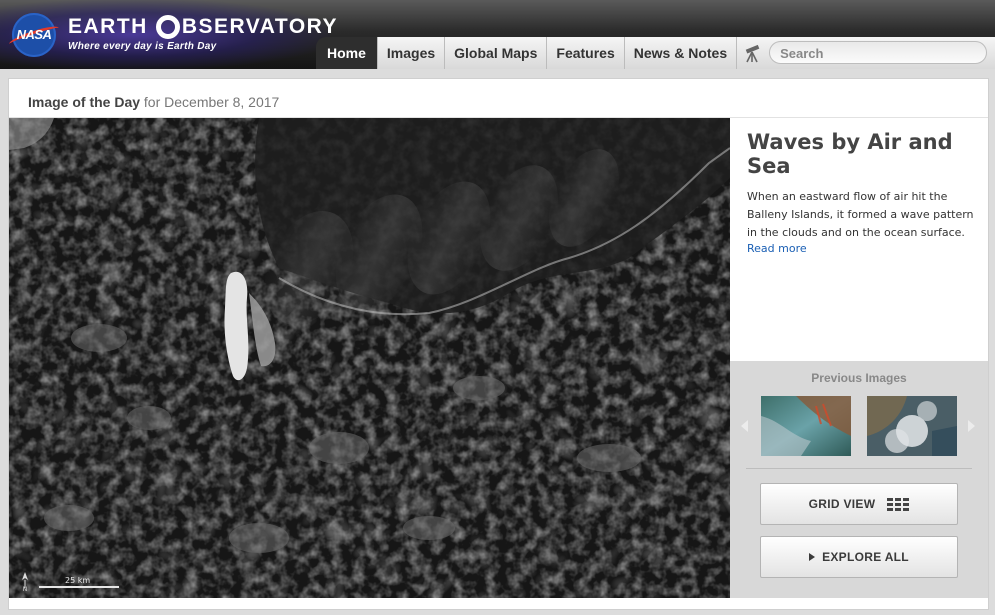 The width and height of the screenshot is (995, 615). Describe the element at coordinates (25, 589) in the screenshot. I see `north-arrow-label: N` at that location.